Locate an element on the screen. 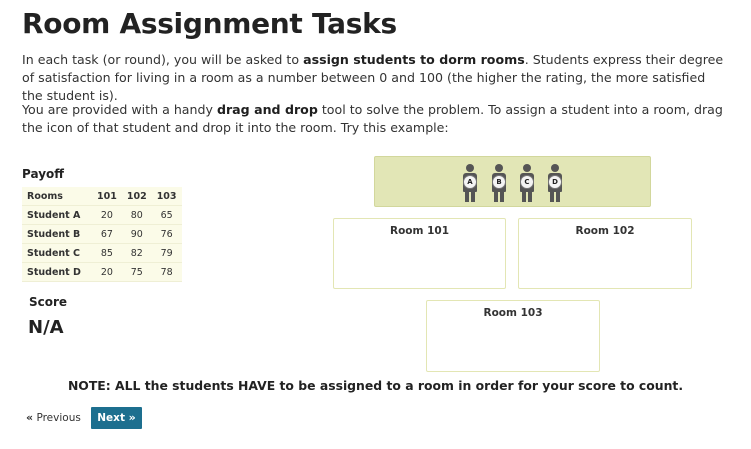 The image size is (751, 449). page-title: Room Assignment Tasks is located at coordinates (209, 23).